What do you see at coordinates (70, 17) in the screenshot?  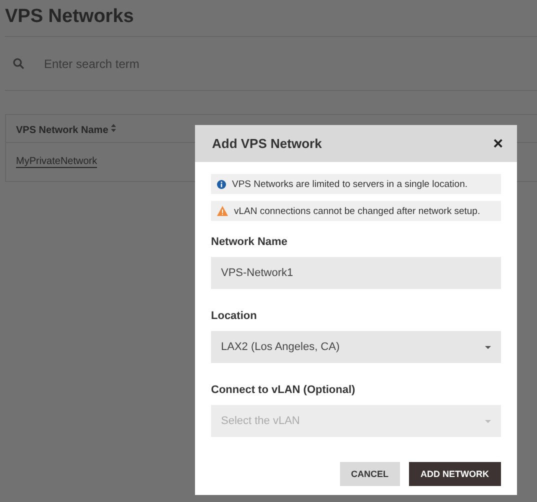 I see `page-title: VPS Networks` at bounding box center [70, 17].